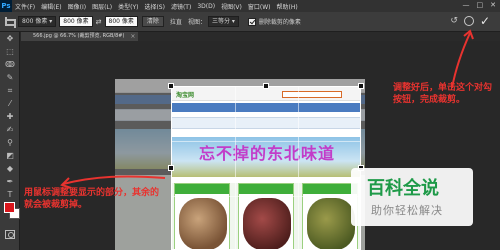 The image size is (500, 250). Describe the element at coordinates (10, 65) in the screenshot. I see `lasso-tool-icon: ↂ` at that location.